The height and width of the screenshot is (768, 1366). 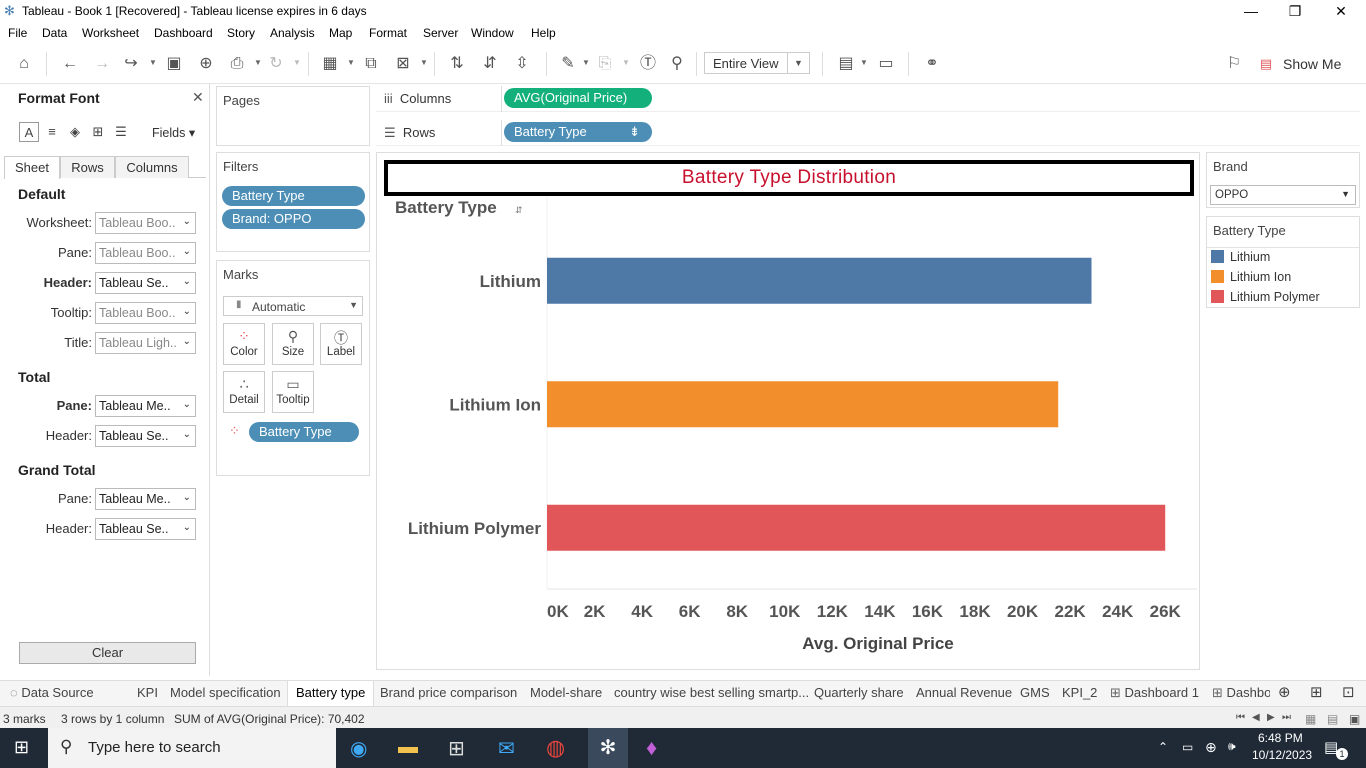 I want to click on tab-rows: Rows, so click(x=87, y=167).